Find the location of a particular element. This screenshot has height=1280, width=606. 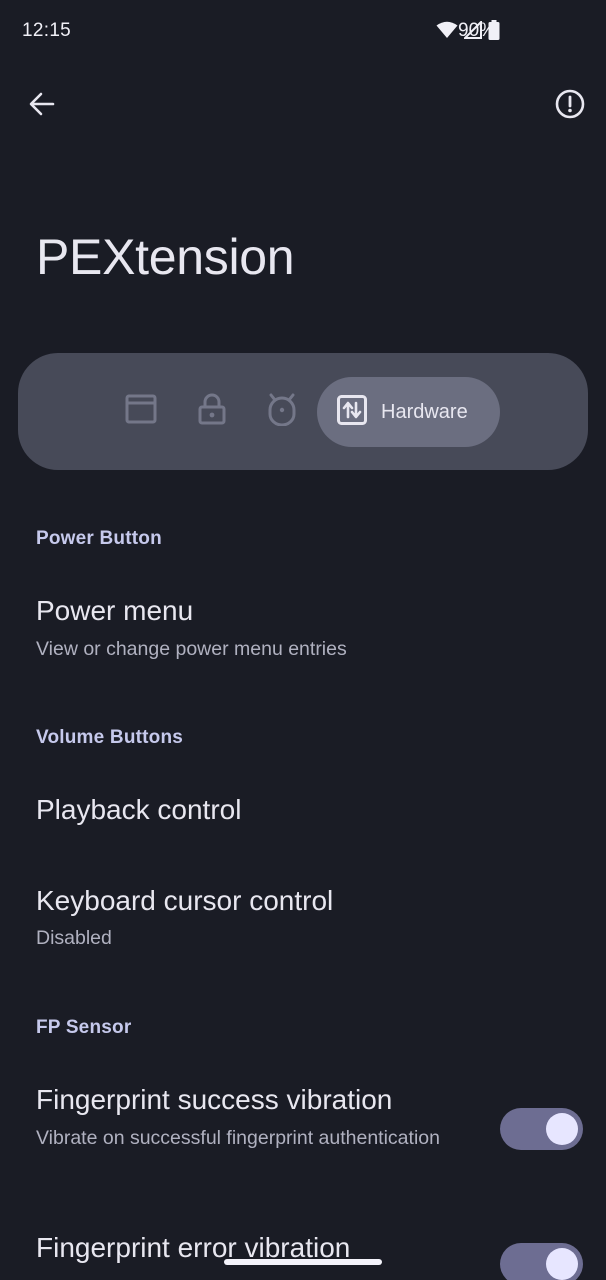

android-icon is located at coordinates (282, 411).